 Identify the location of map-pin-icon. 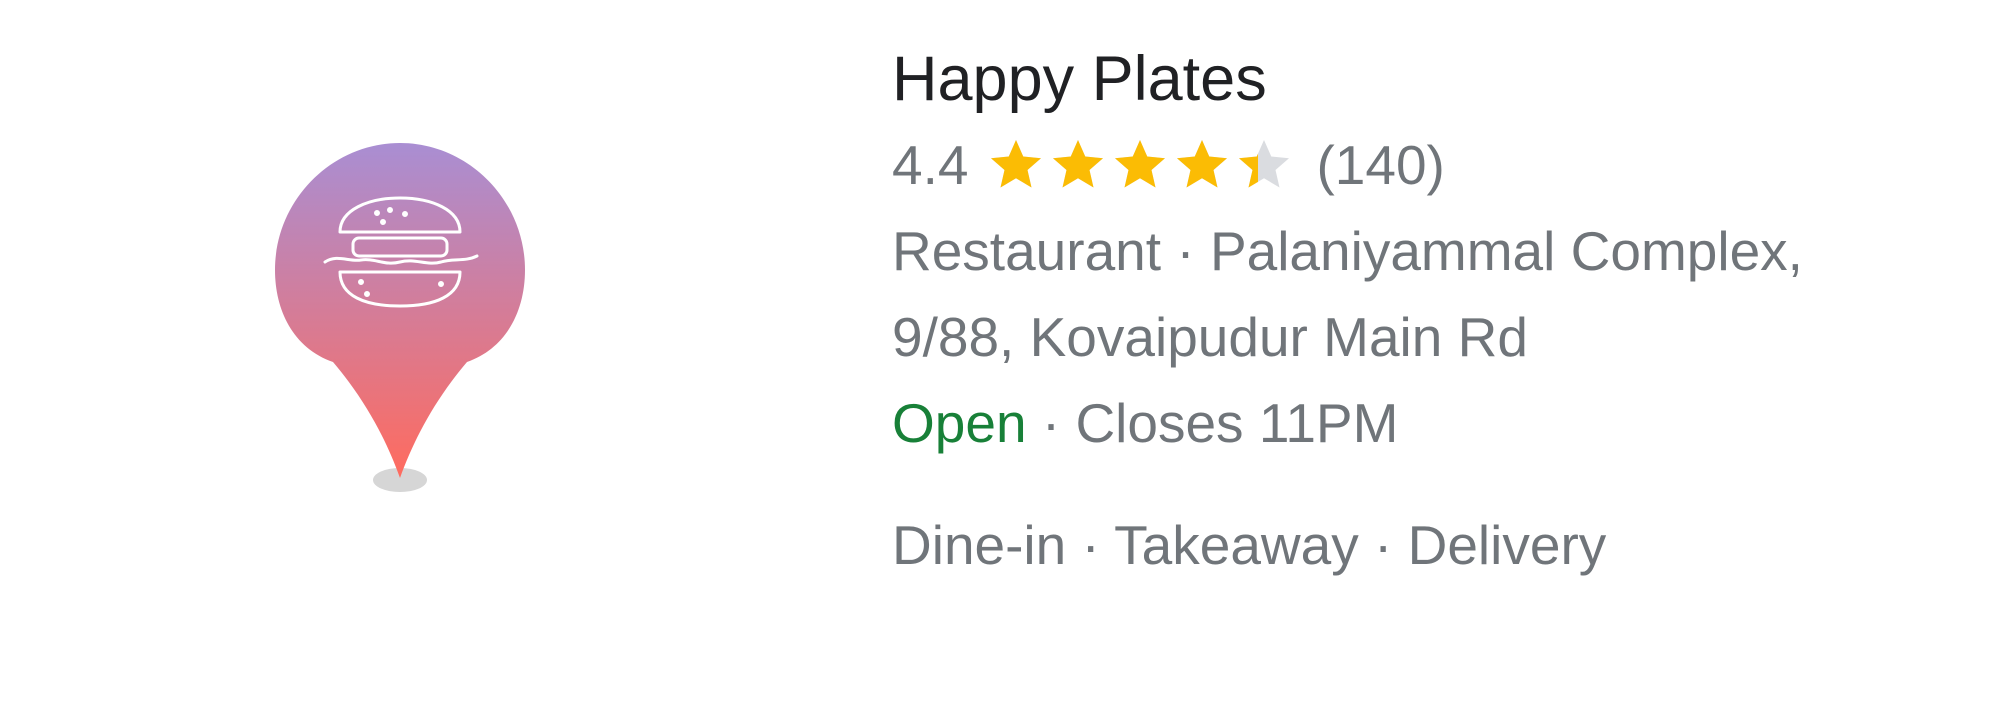
(405, 310).